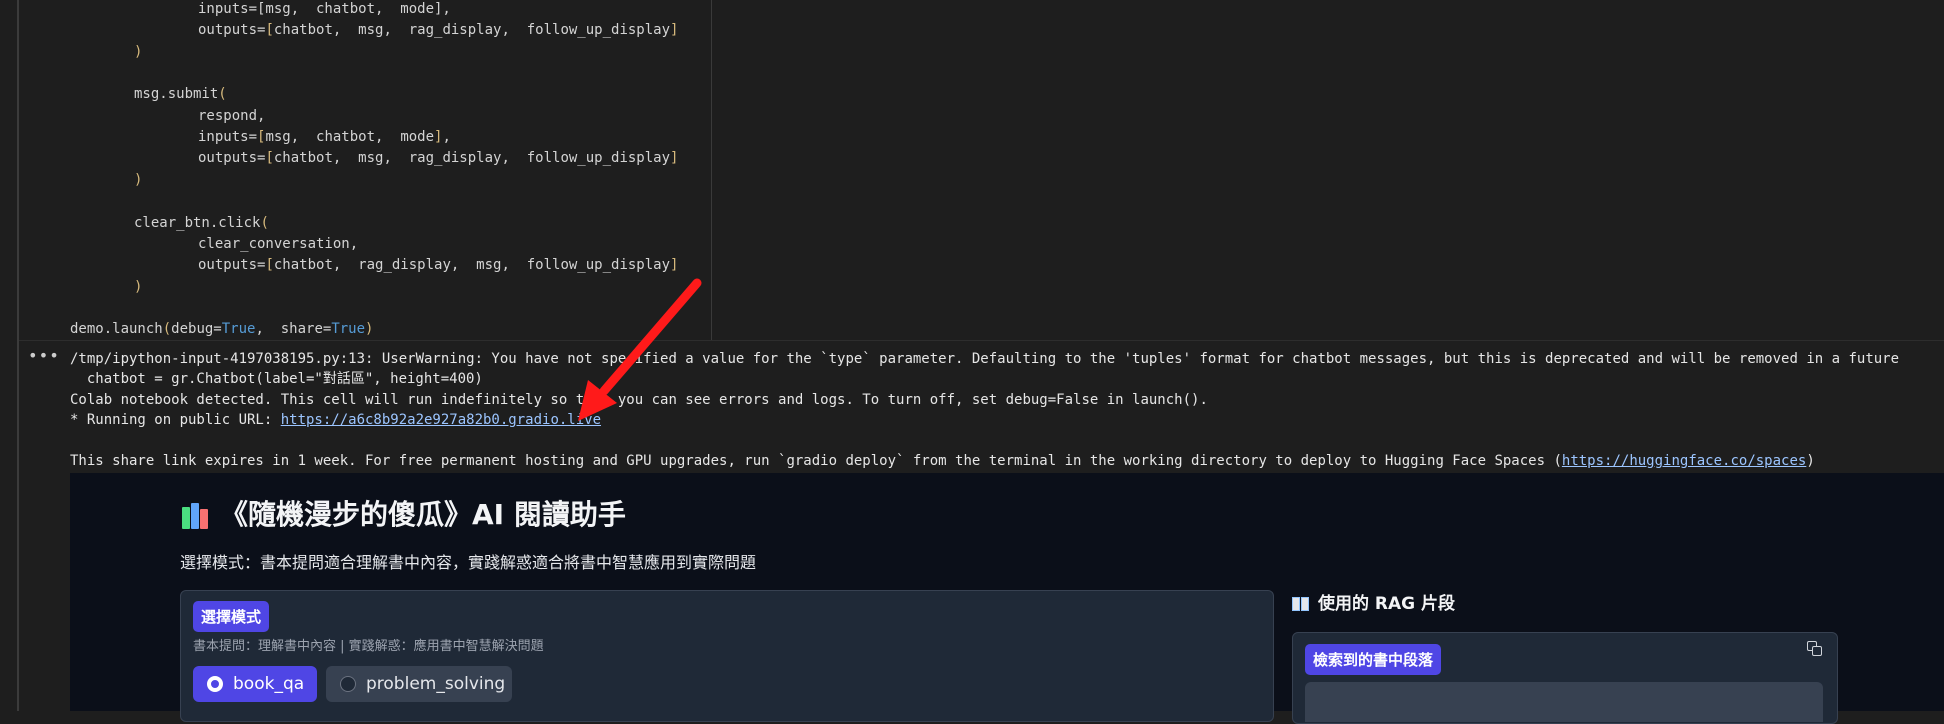 This screenshot has height=724, width=1944. Describe the element at coordinates (350, 137) in the screenshot. I see `code-text: msg, chatbot, mode` at that location.